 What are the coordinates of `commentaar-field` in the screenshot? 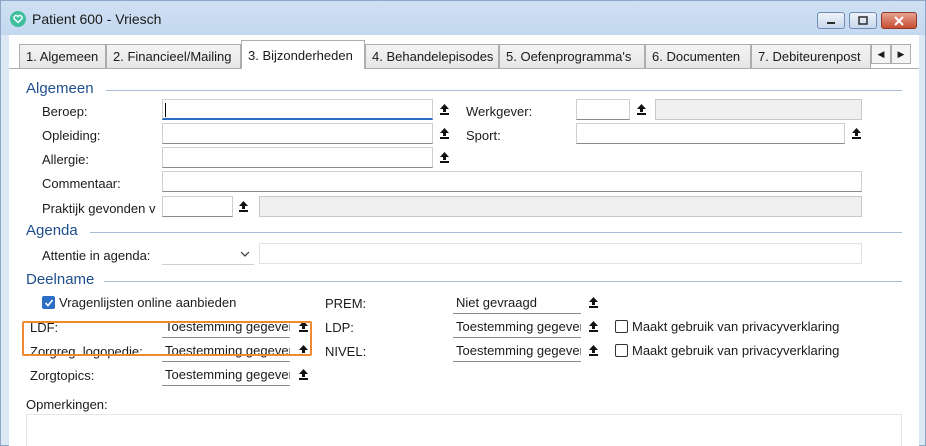 It's located at (512, 181).